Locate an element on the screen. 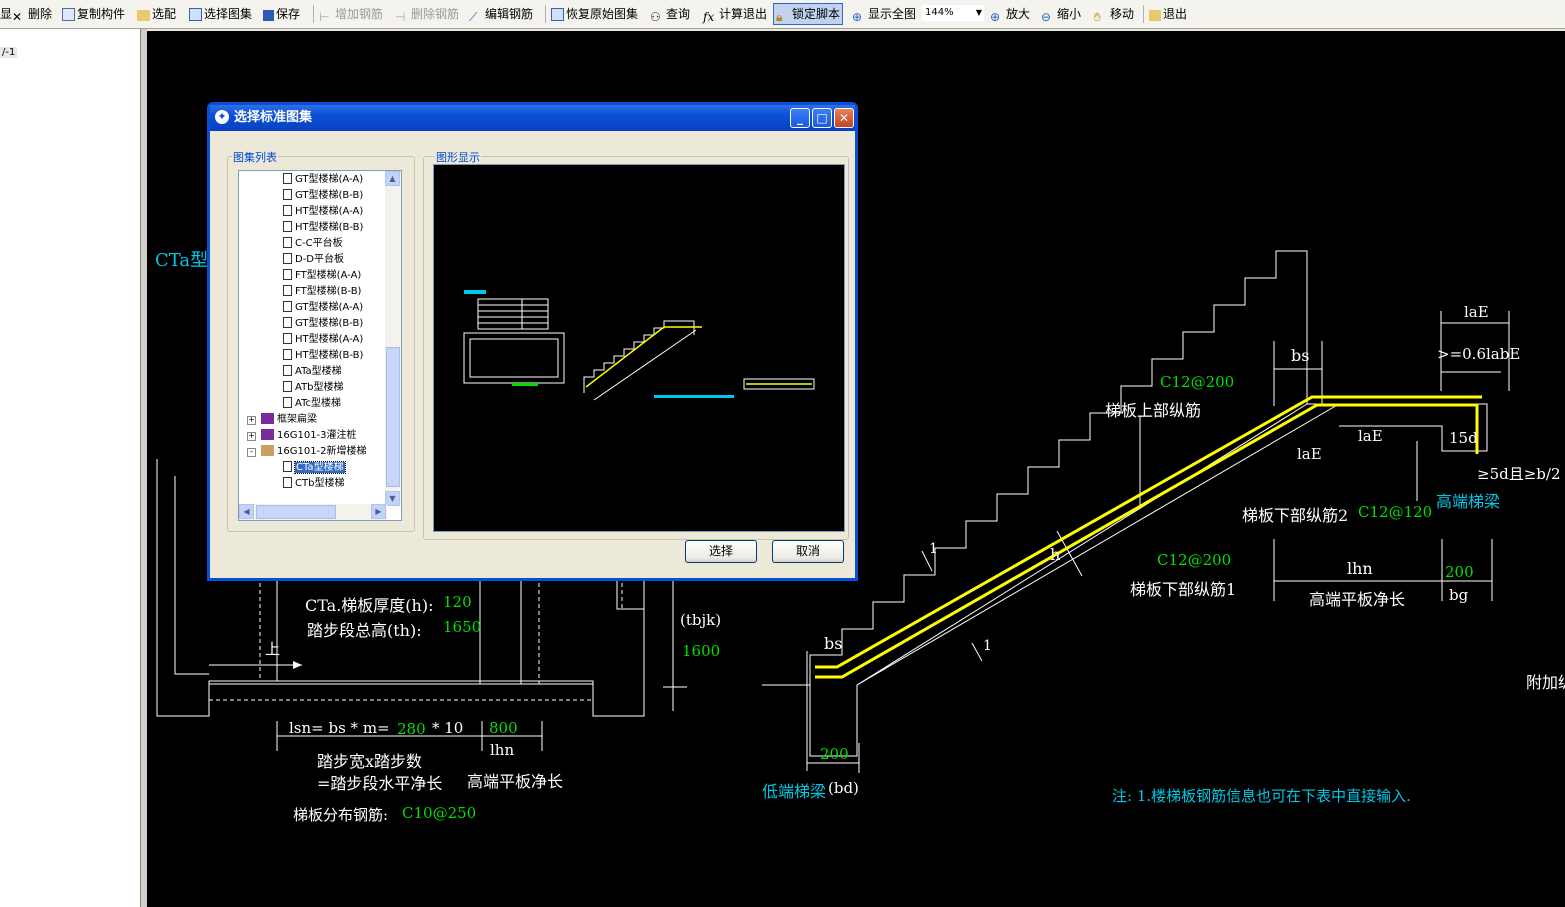  zoom-in-button: ⊕ 放大 is located at coordinates (1010, 14).